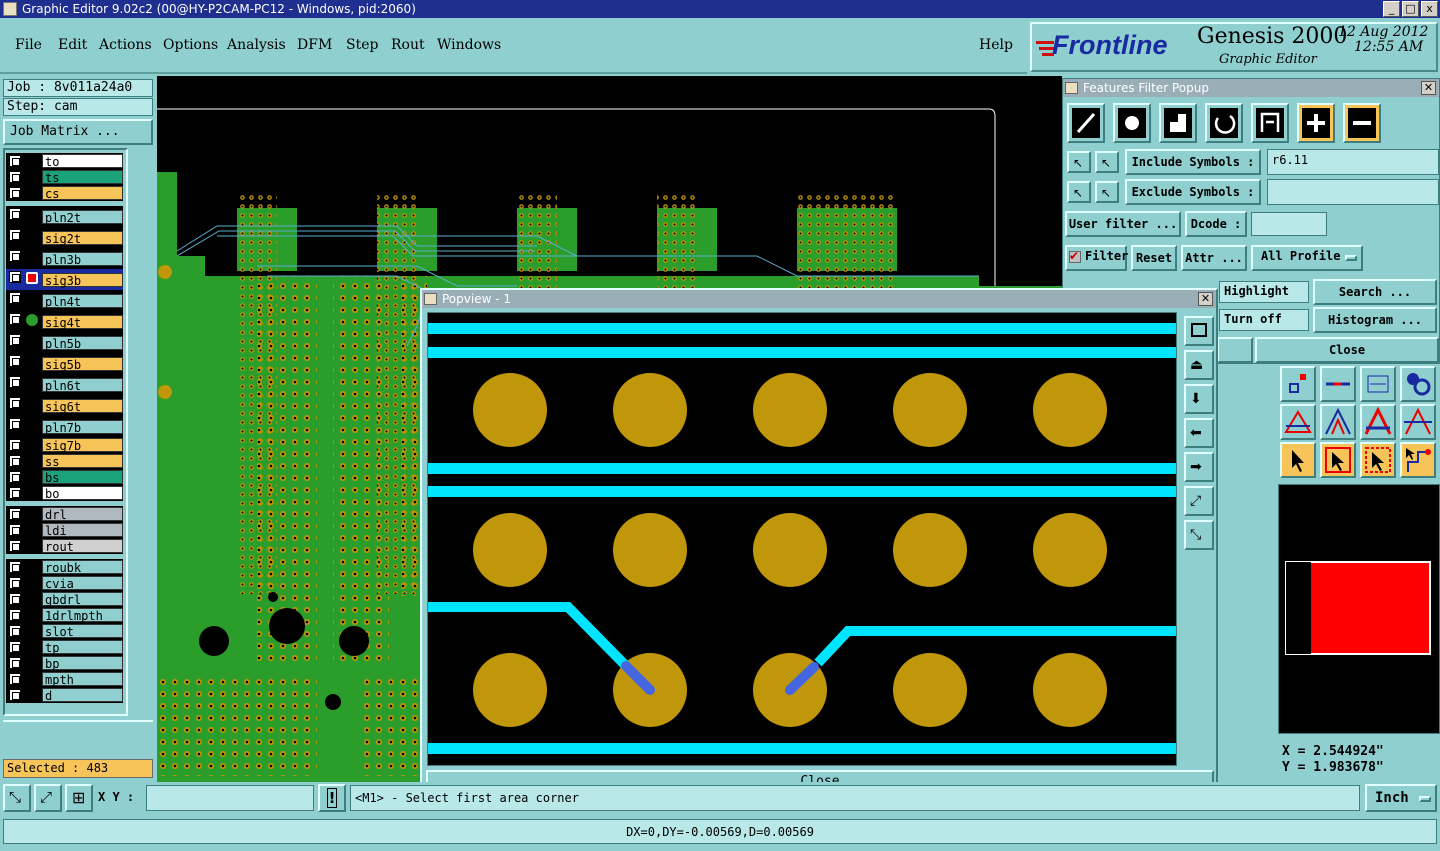 The image size is (1440, 851). Describe the element at coordinates (1316, 123) in the screenshot. I see `positive-polarity-button` at that location.